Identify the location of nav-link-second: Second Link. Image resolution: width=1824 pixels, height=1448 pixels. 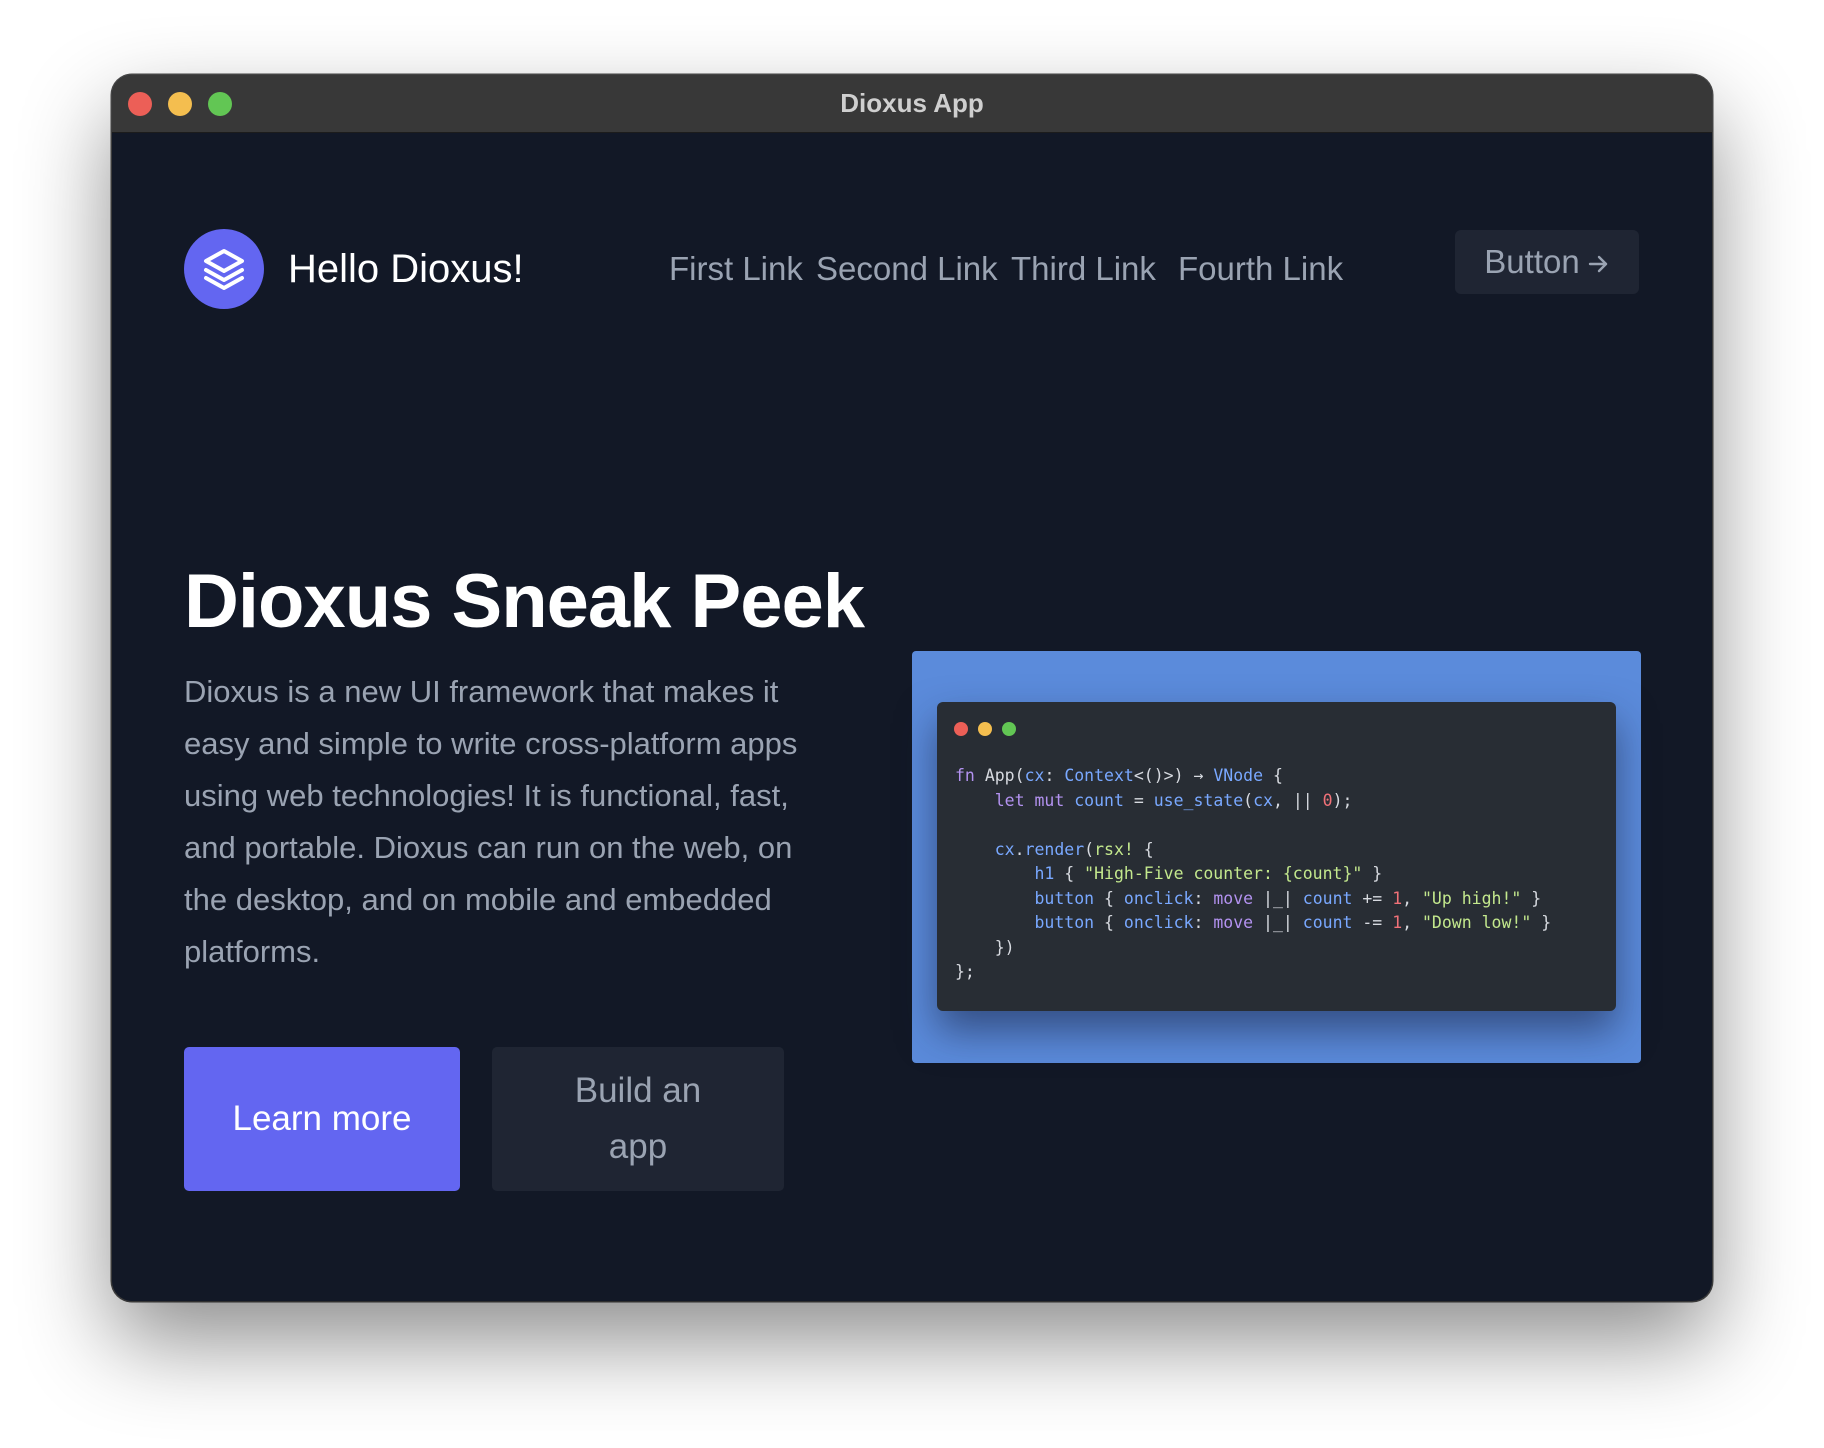
(907, 269).